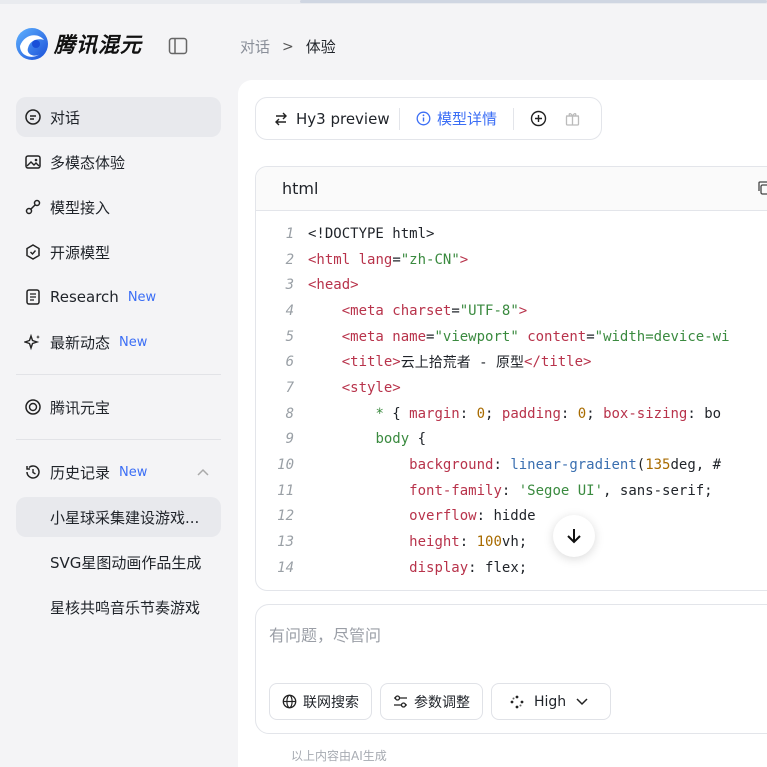 The width and height of the screenshot is (767, 767). What do you see at coordinates (118, 472) in the screenshot?
I see `history-header: 历史记录 New` at bounding box center [118, 472].